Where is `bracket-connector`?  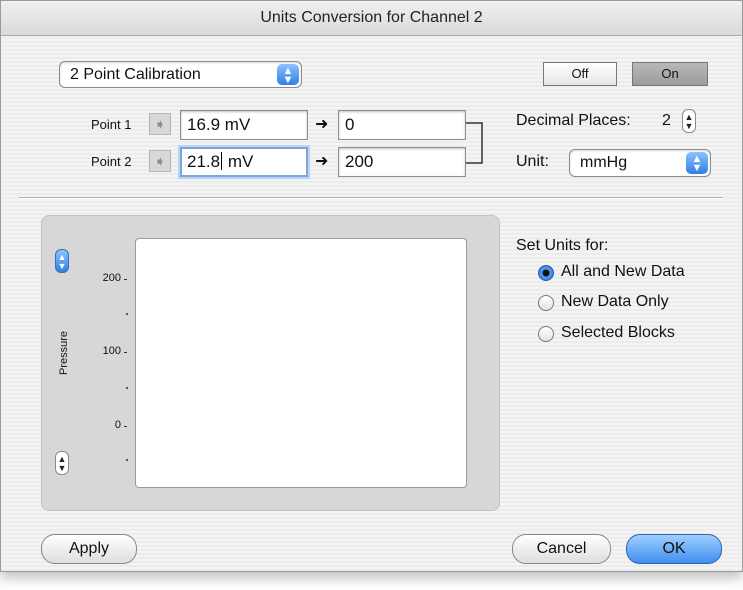
bracket-connector is located at coordinates (474, 143).